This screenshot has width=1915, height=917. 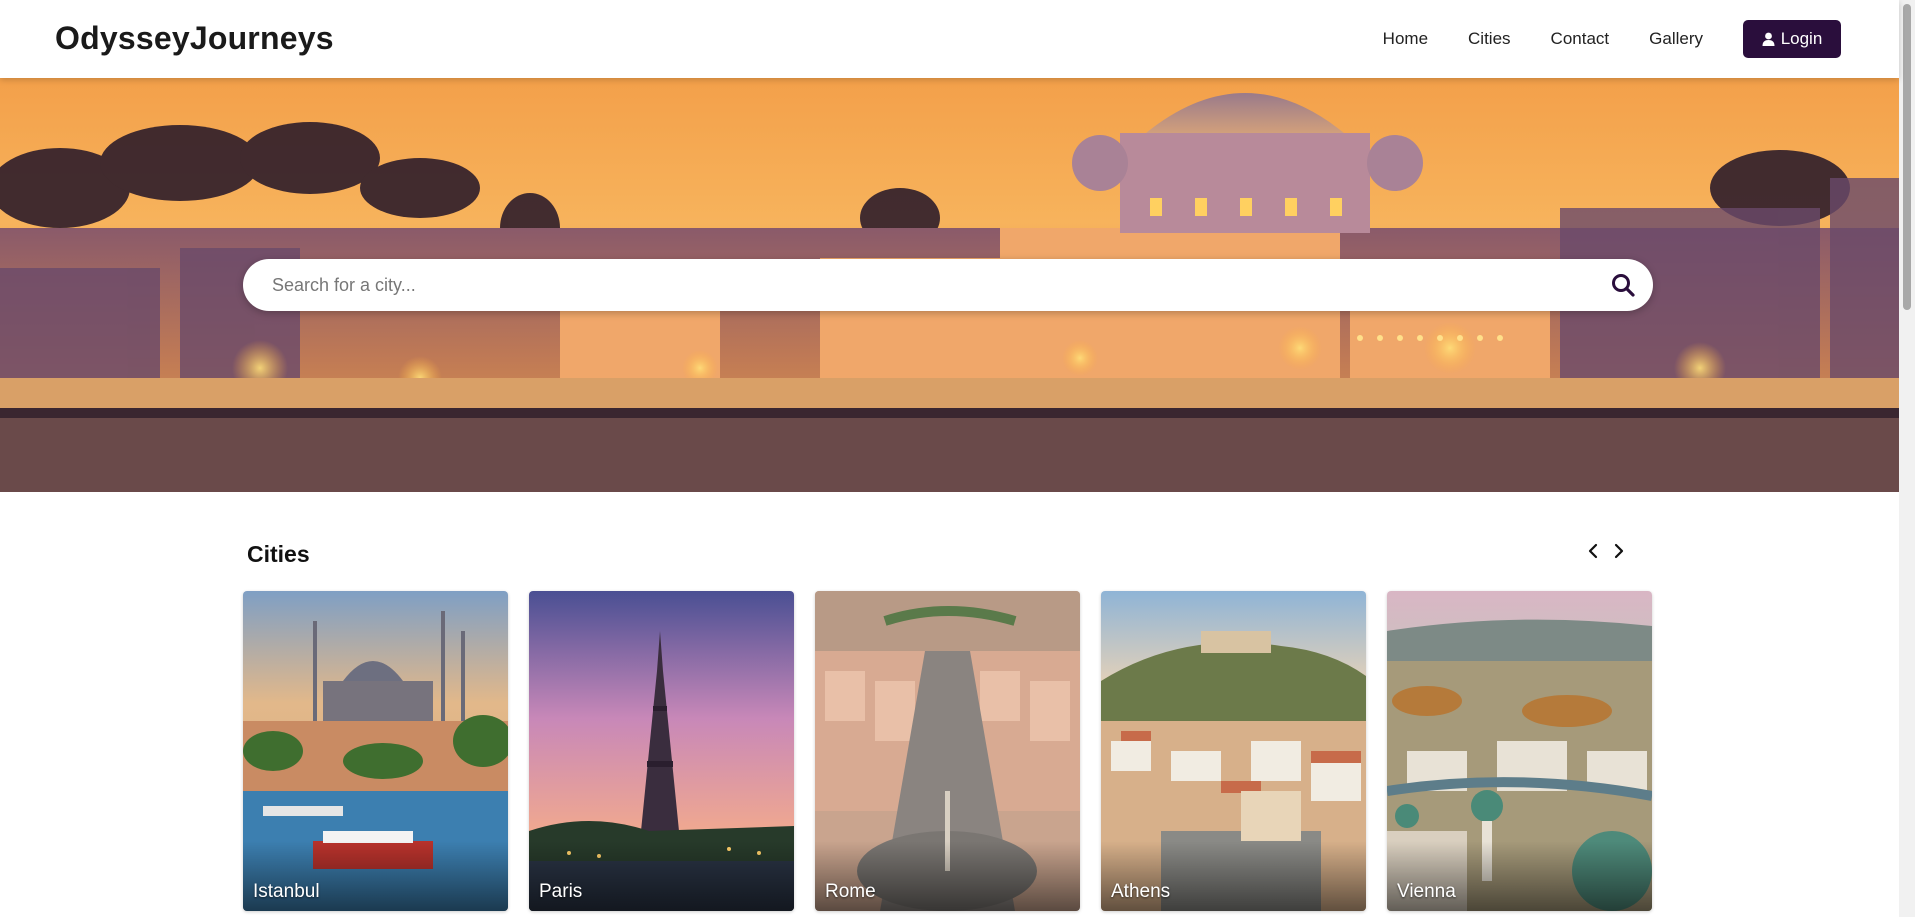 I want to click on scrollbar-thumb, so click(x=1907, y=157).